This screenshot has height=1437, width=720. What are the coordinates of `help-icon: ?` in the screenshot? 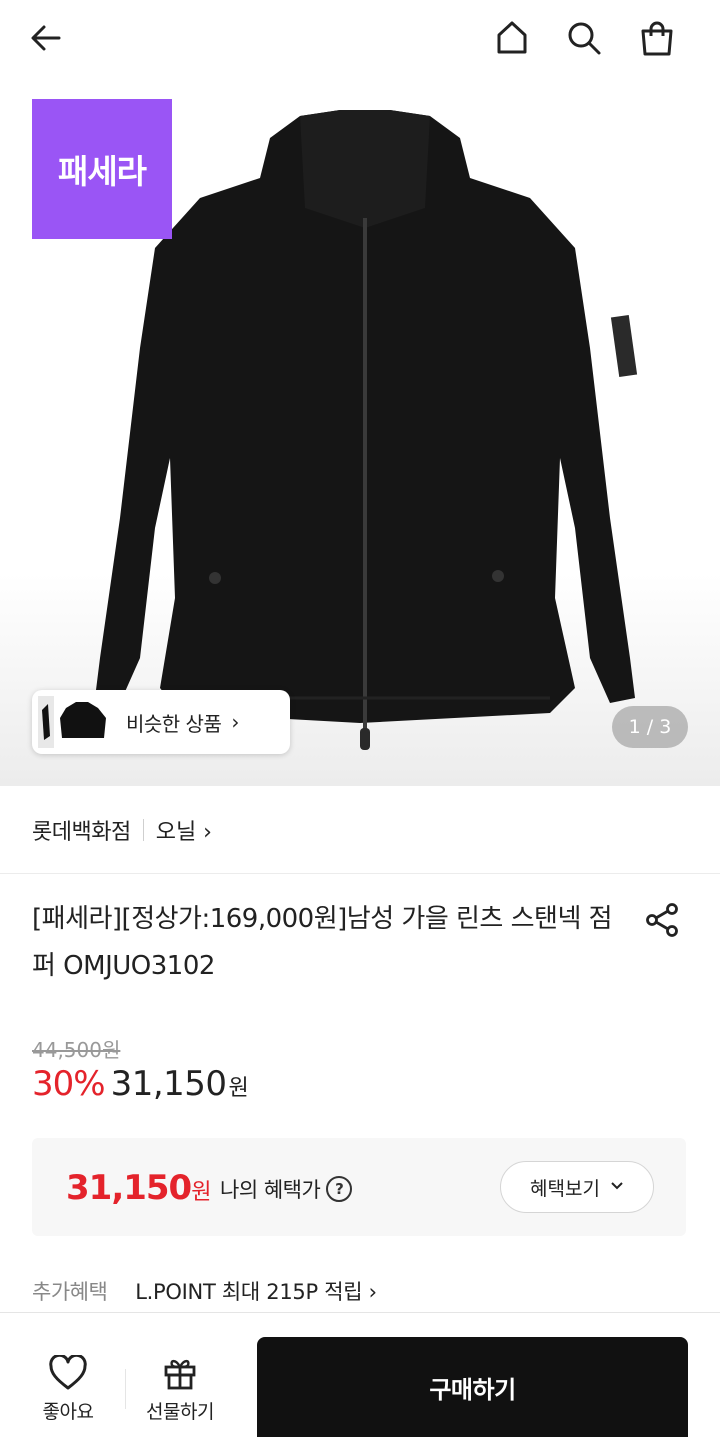 It's located at (339, 1189).